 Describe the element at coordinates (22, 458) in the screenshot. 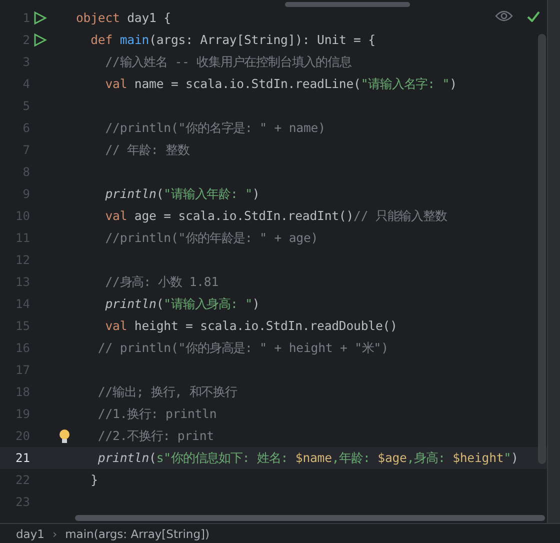

I see `line-number: 21` at that location.